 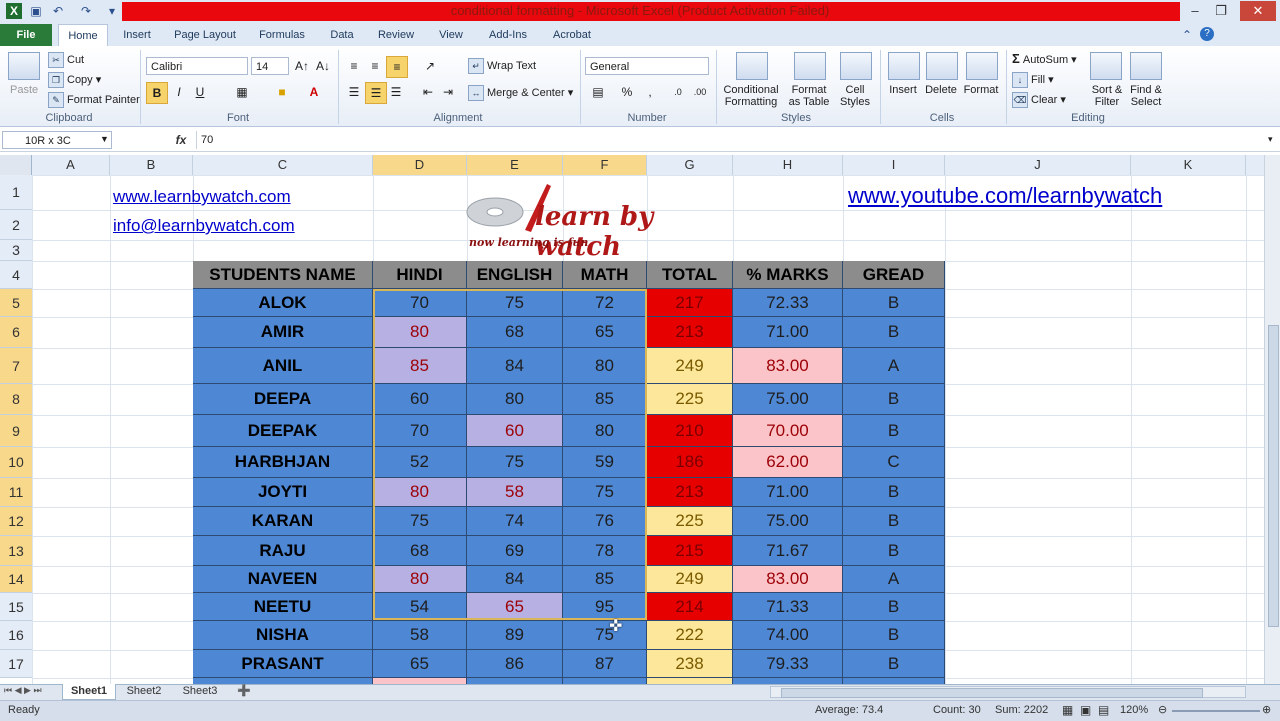 What do you see at coordinates (16, 664) in the screenshot?
I see `row-header-17: 17` at bounding box center [16, 664].